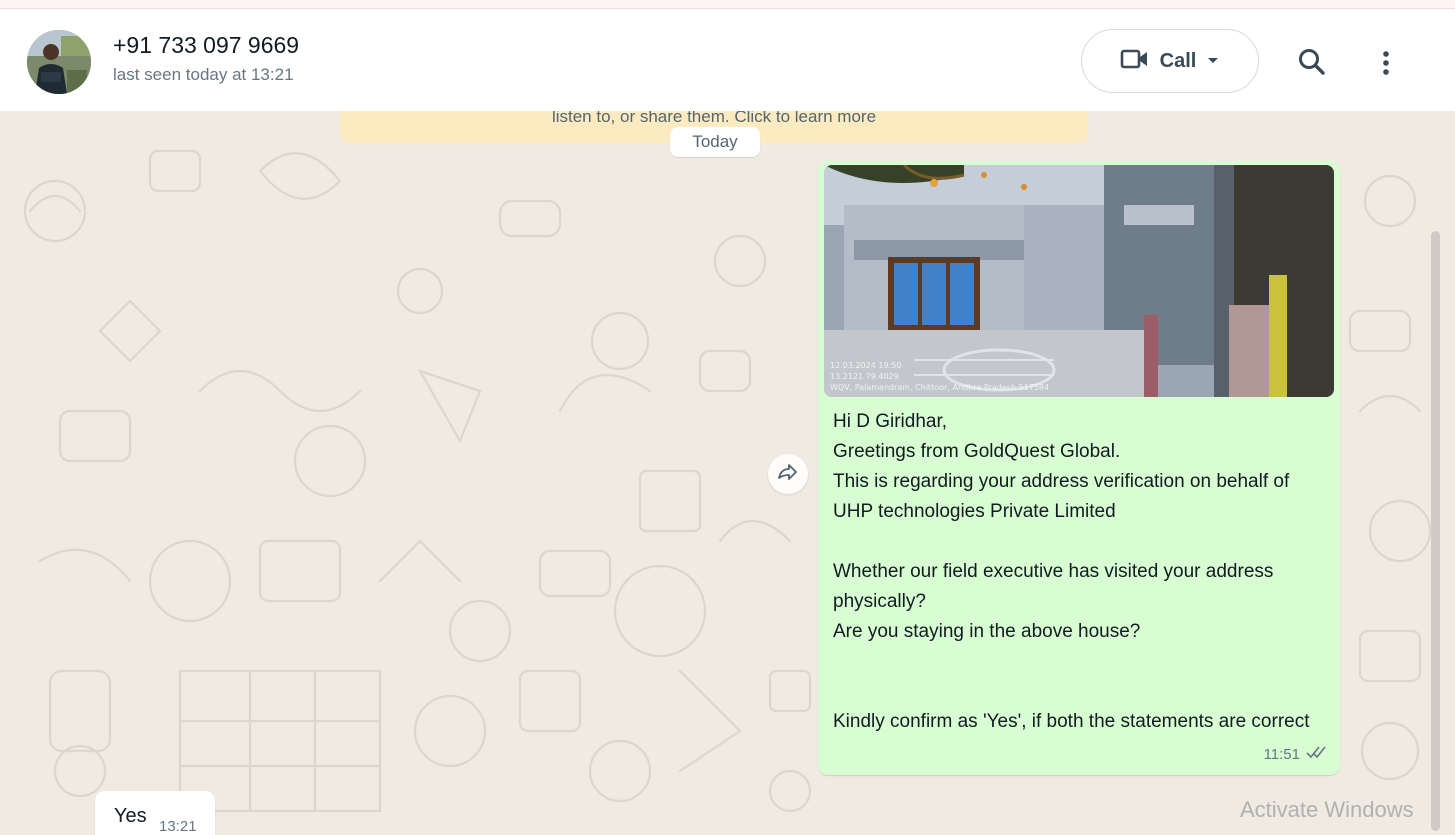  I want to click on contact-avatar, so click(59, 62).